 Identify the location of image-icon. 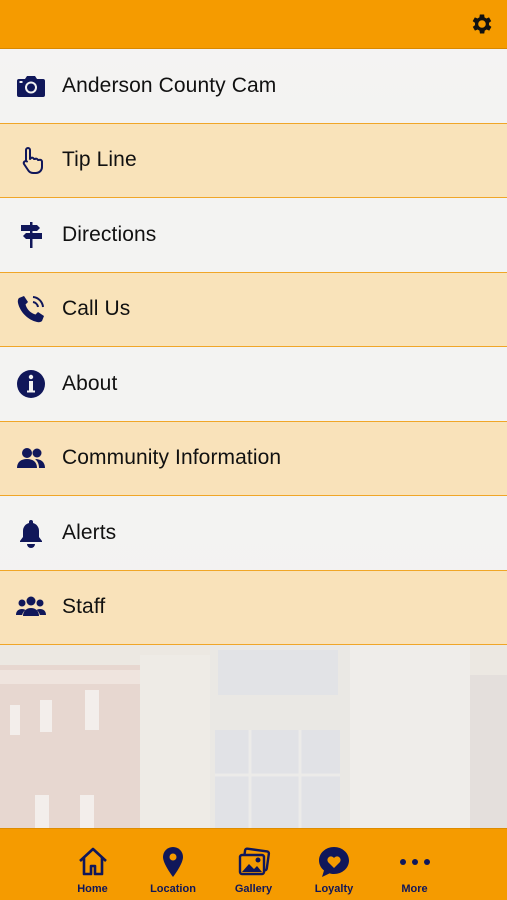
(254, 861).